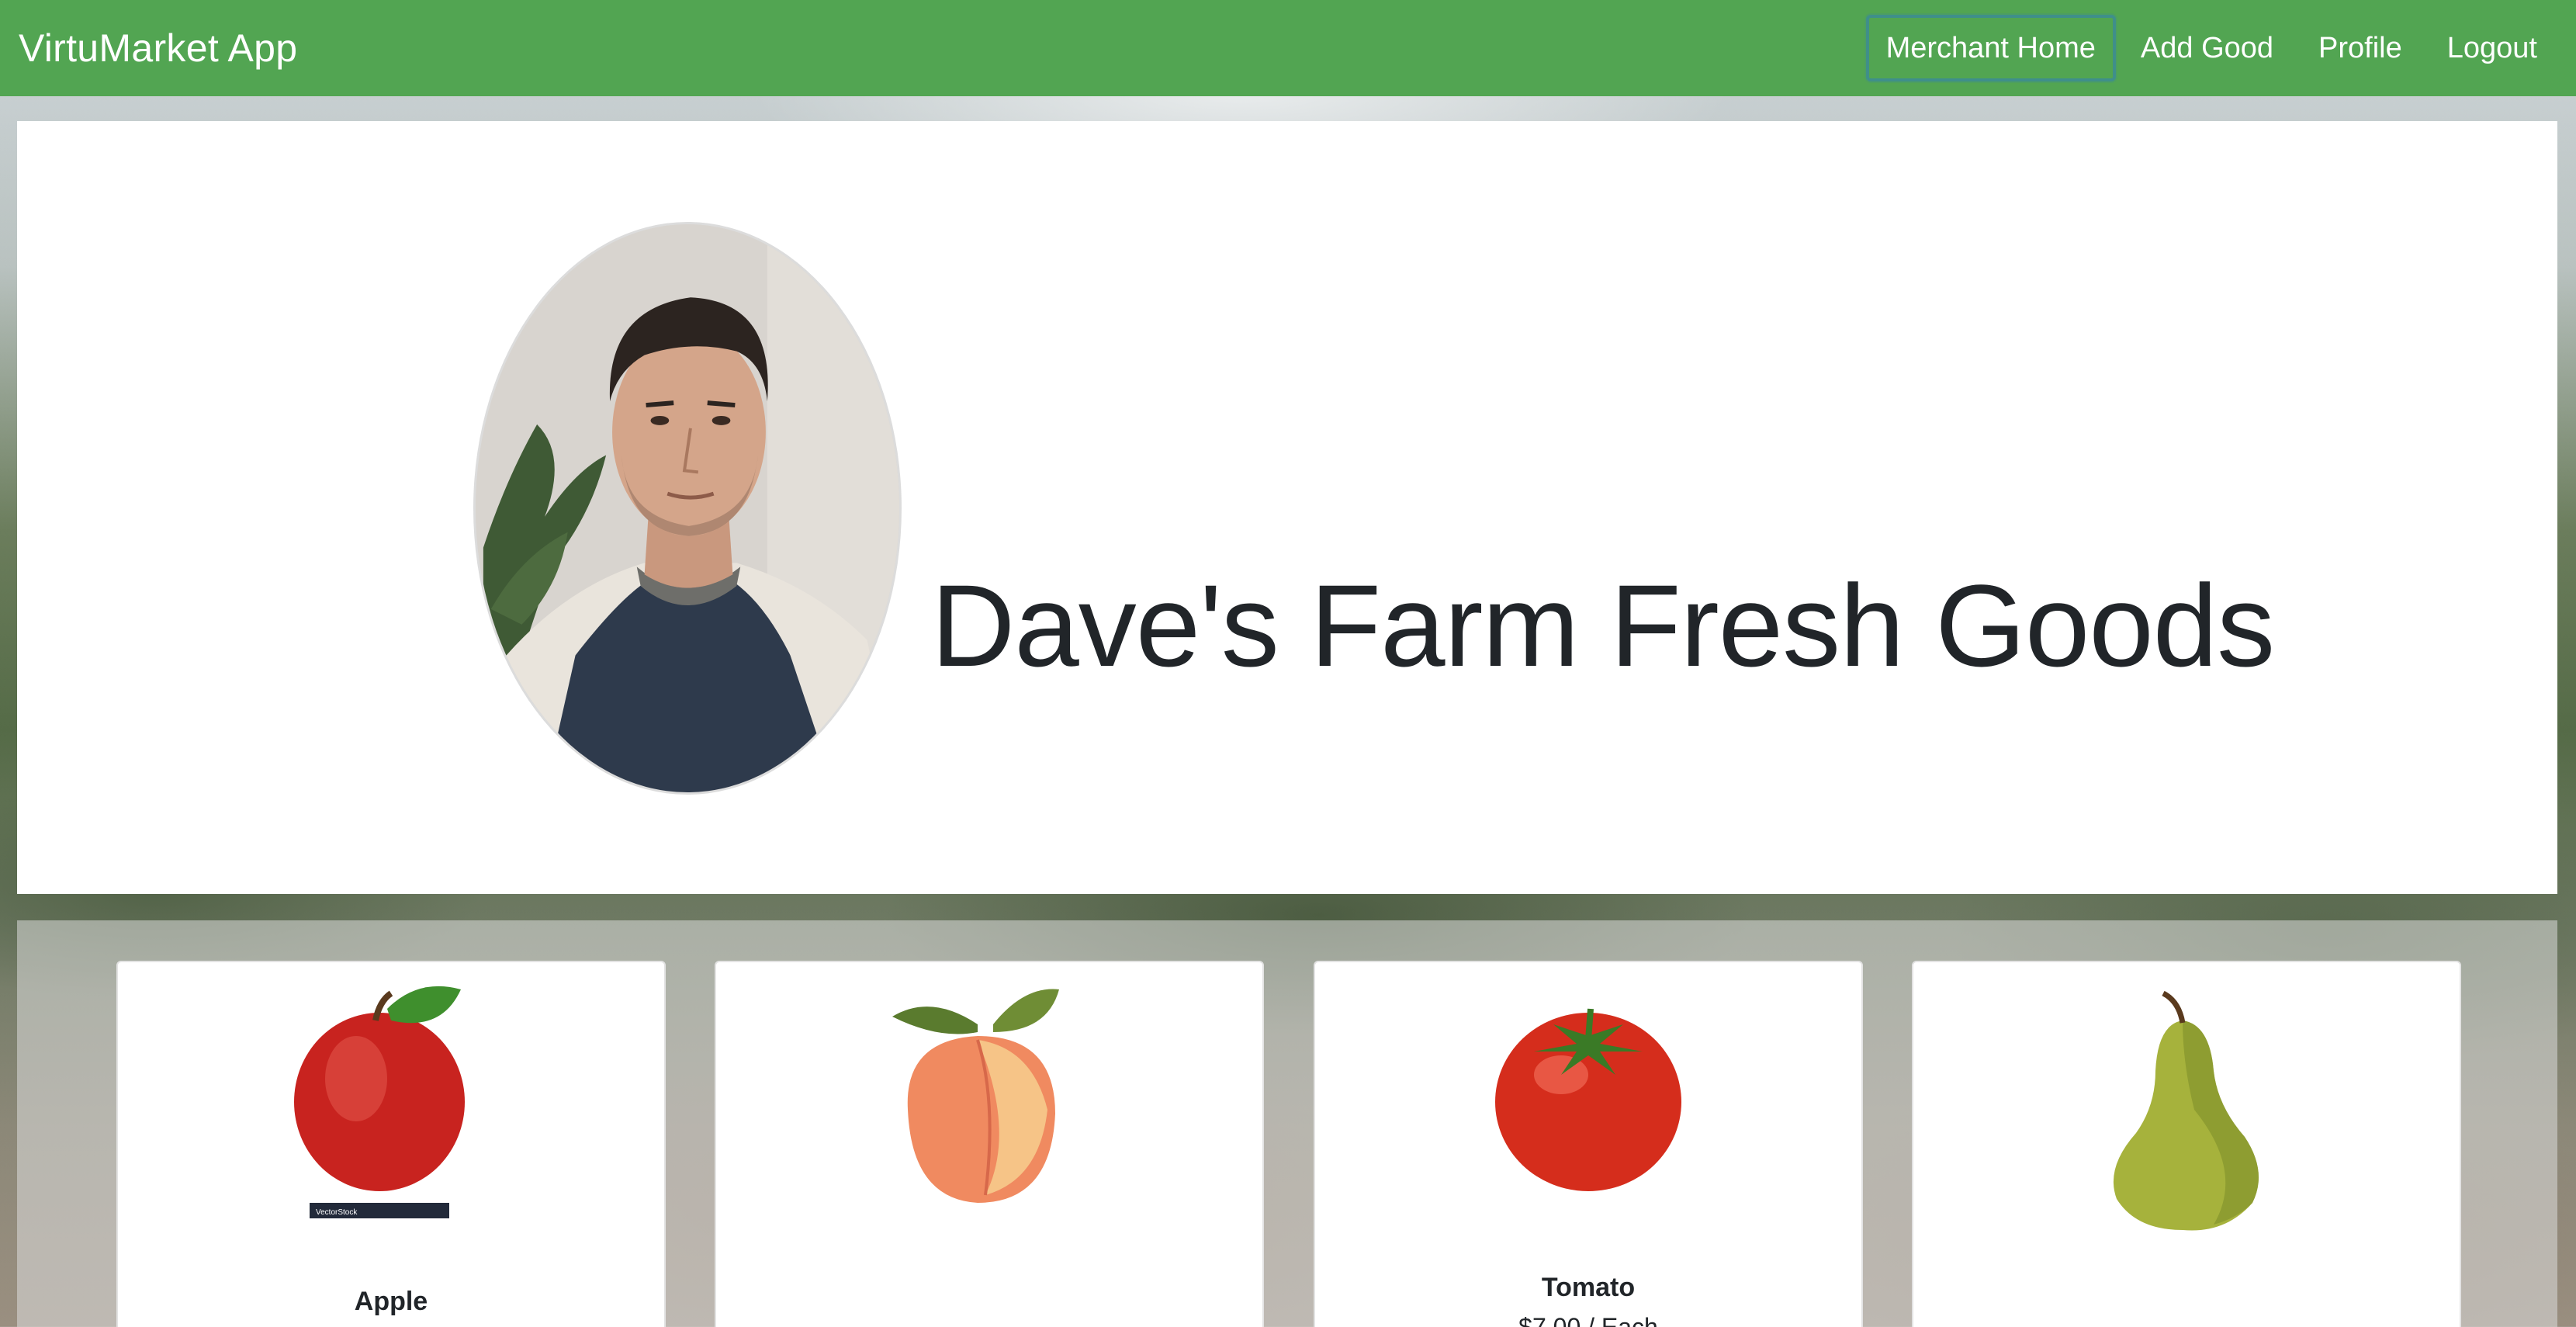 Image resolution: width=2576 pixels, height=1327 pixels. Describe the element at coordinates (2492, 48) in the screenshot. I see `nav-logout: Logout` at that location.